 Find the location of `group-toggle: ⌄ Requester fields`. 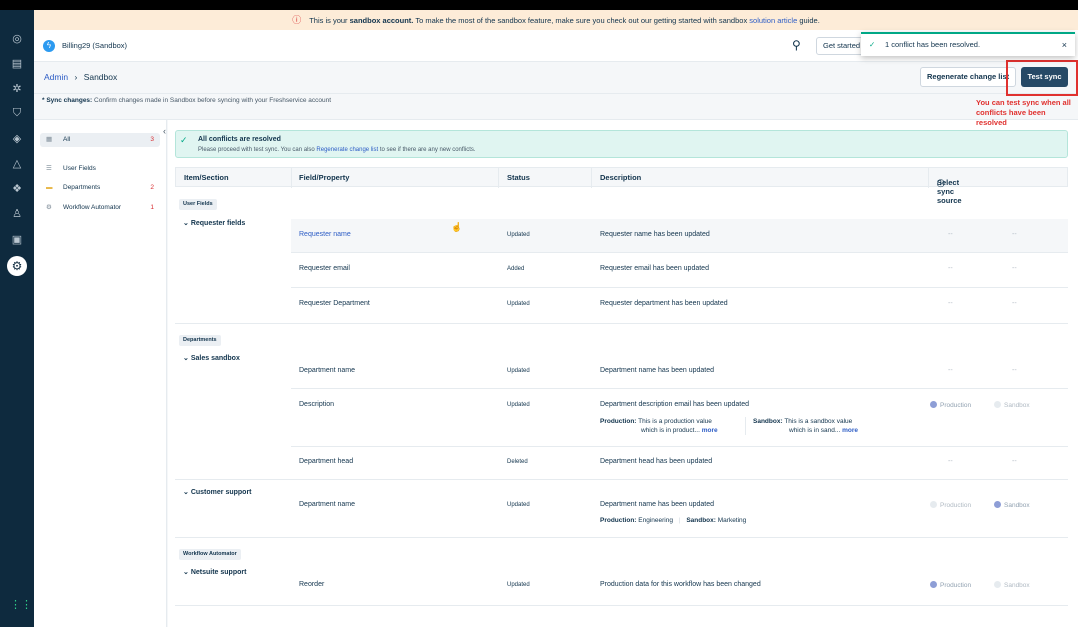

group-toggle: ⌄ Requester fields is located at coordinates (214, 223).